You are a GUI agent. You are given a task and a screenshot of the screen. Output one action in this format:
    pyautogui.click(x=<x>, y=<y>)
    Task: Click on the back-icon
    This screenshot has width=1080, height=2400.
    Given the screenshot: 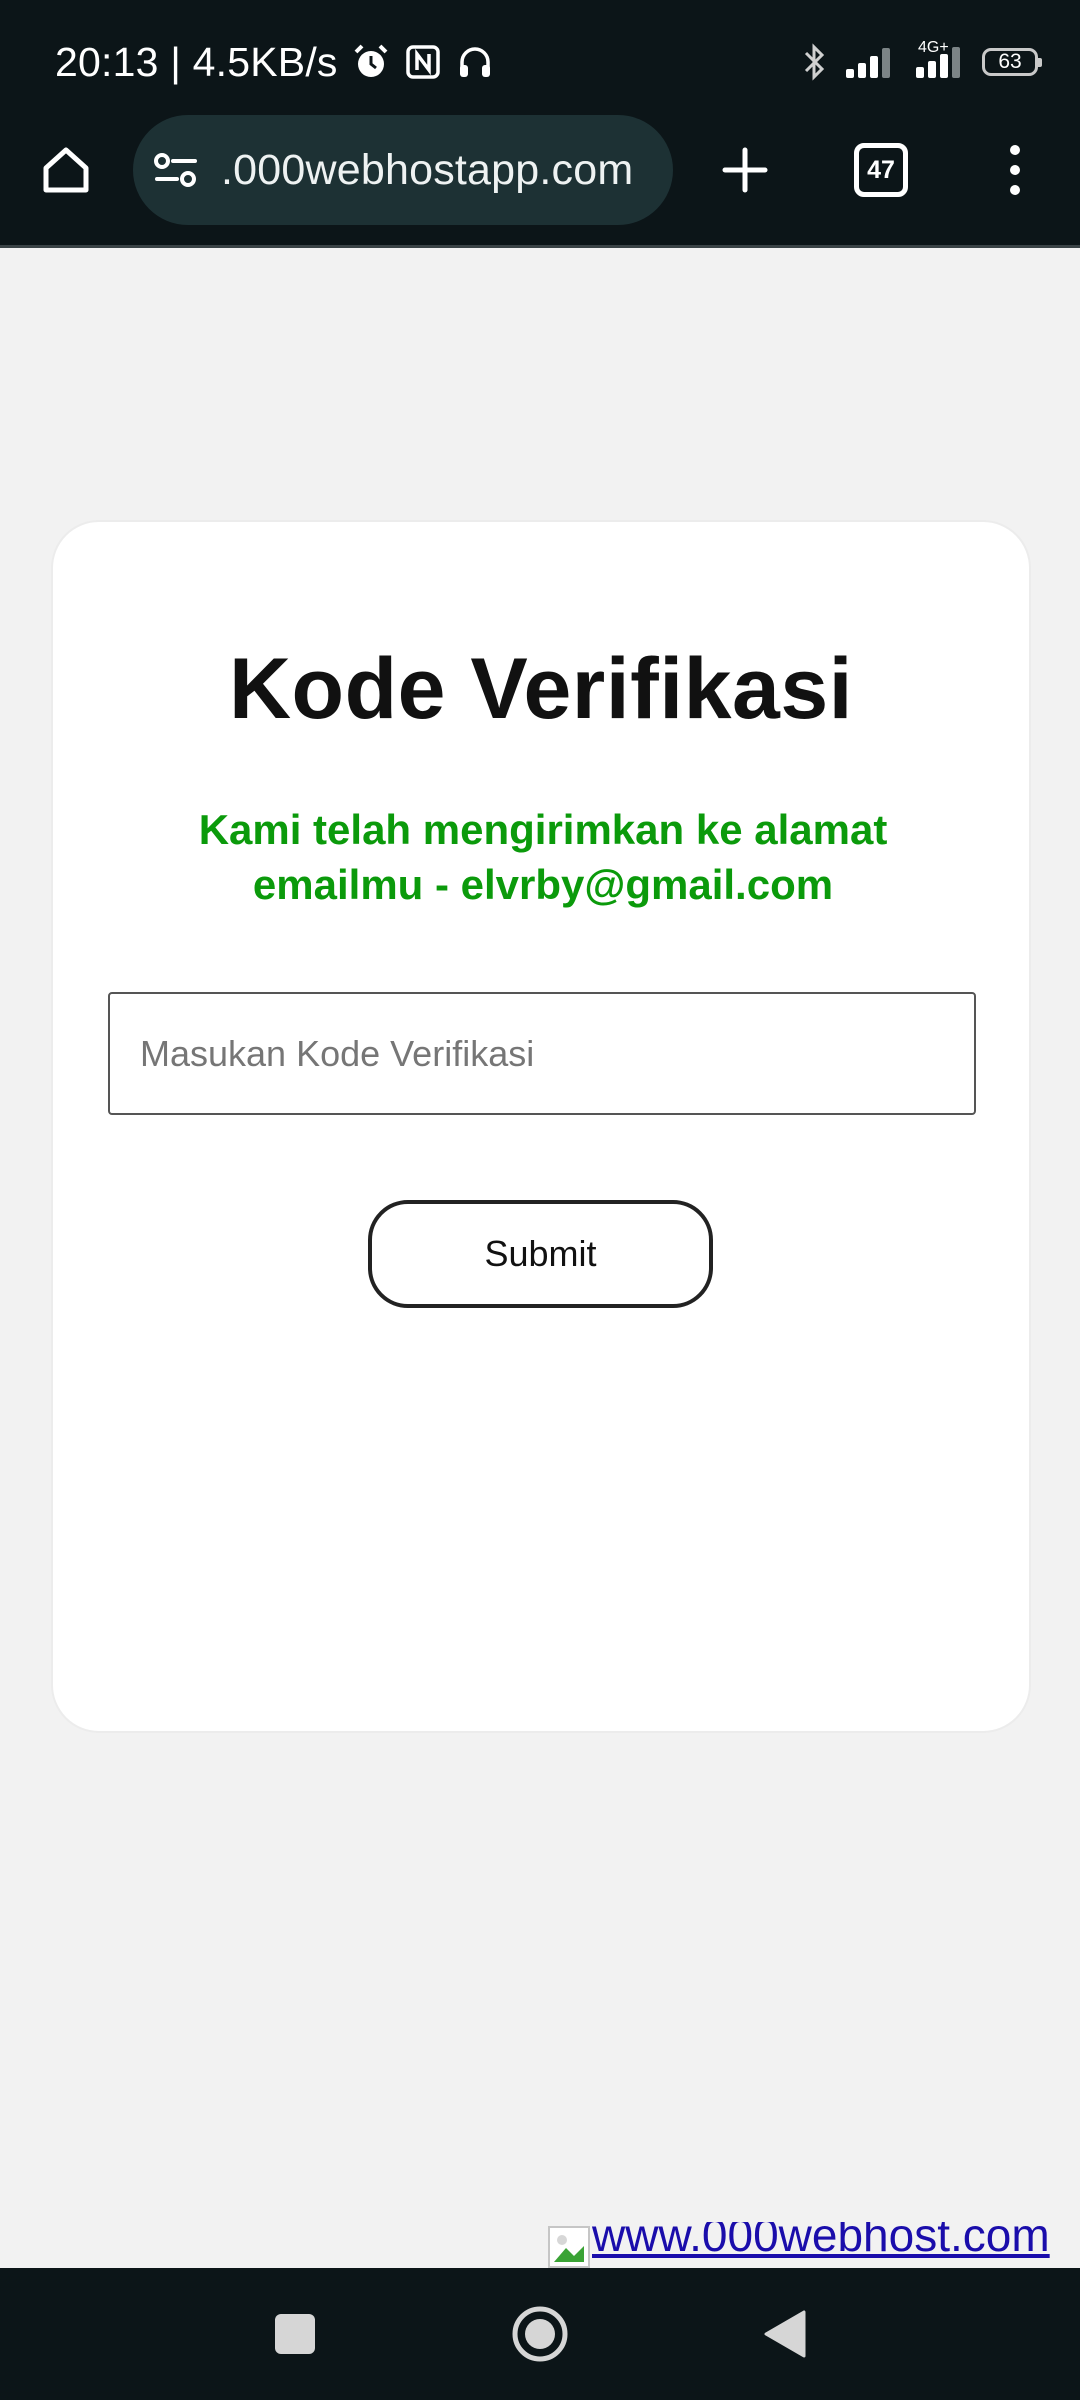 What is the action you would take?
    pyautogui.click(x=785, y=2334)
    